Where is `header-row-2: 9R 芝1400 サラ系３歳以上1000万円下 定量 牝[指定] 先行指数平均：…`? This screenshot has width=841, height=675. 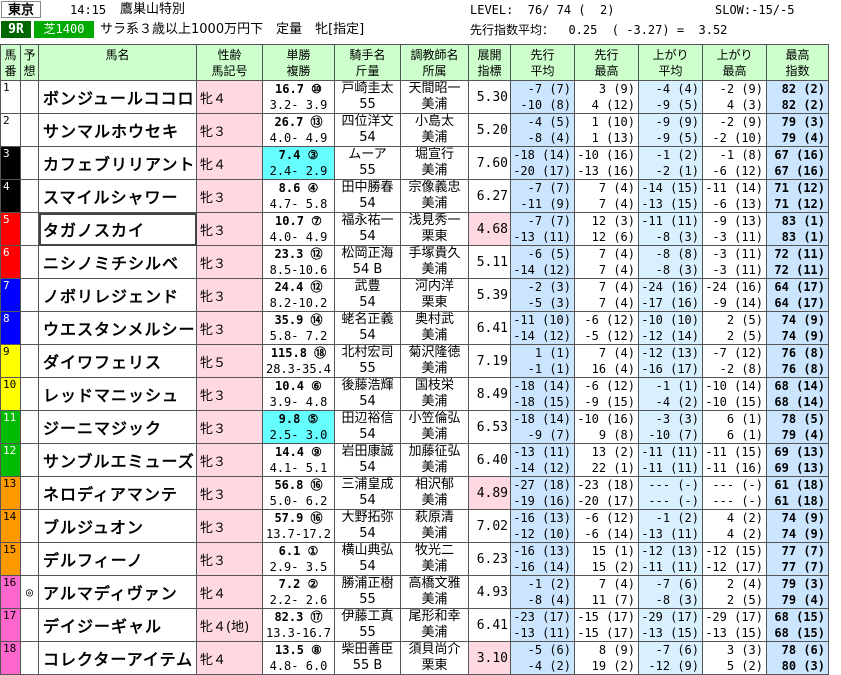 header-row-2: 9R 芝1400 サラ系３歳以上1000万円下 定量 牝[指定] 先行指数平均：… is located at coordinates (420, 30).